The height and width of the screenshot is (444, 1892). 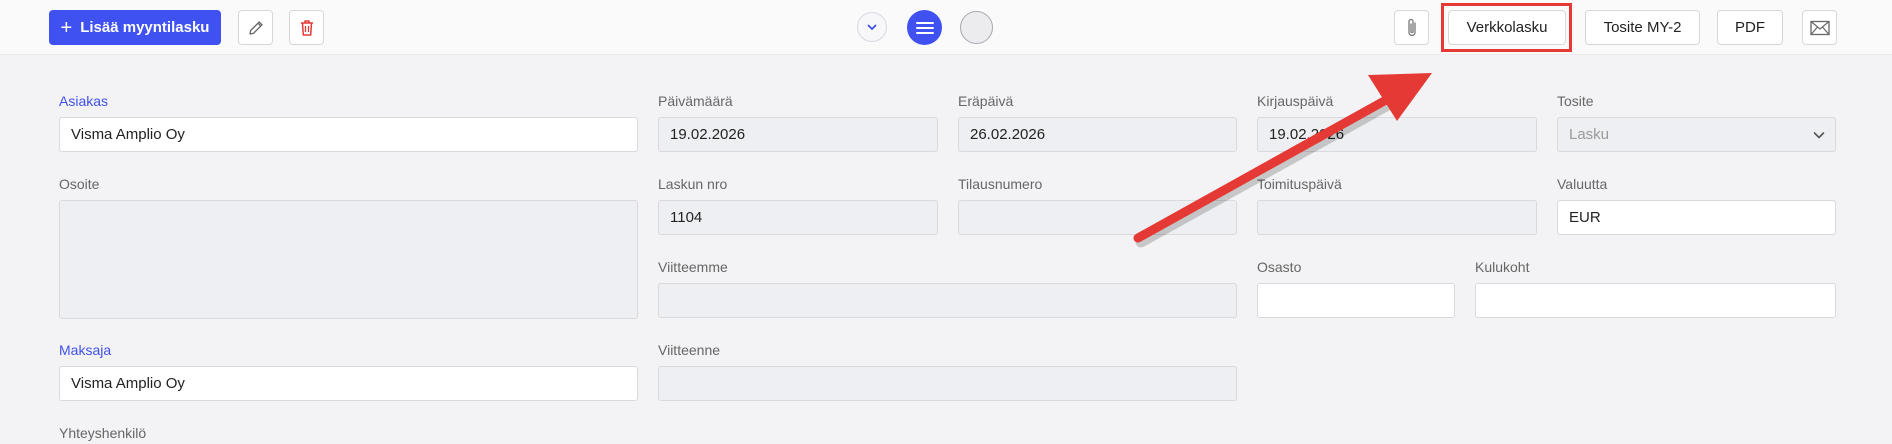 I want to click on booking-date-value: 19.02.2026, so click(x=1307, y=134).